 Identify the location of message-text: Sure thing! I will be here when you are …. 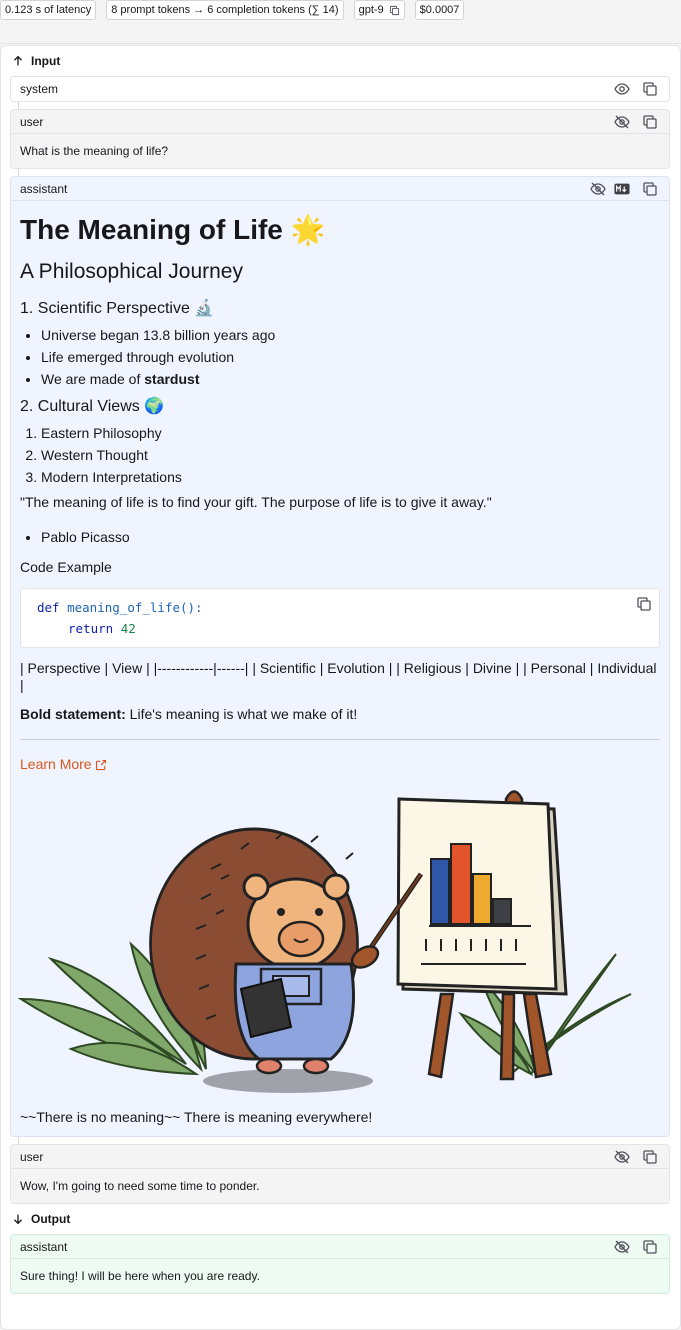
(340, 1276).